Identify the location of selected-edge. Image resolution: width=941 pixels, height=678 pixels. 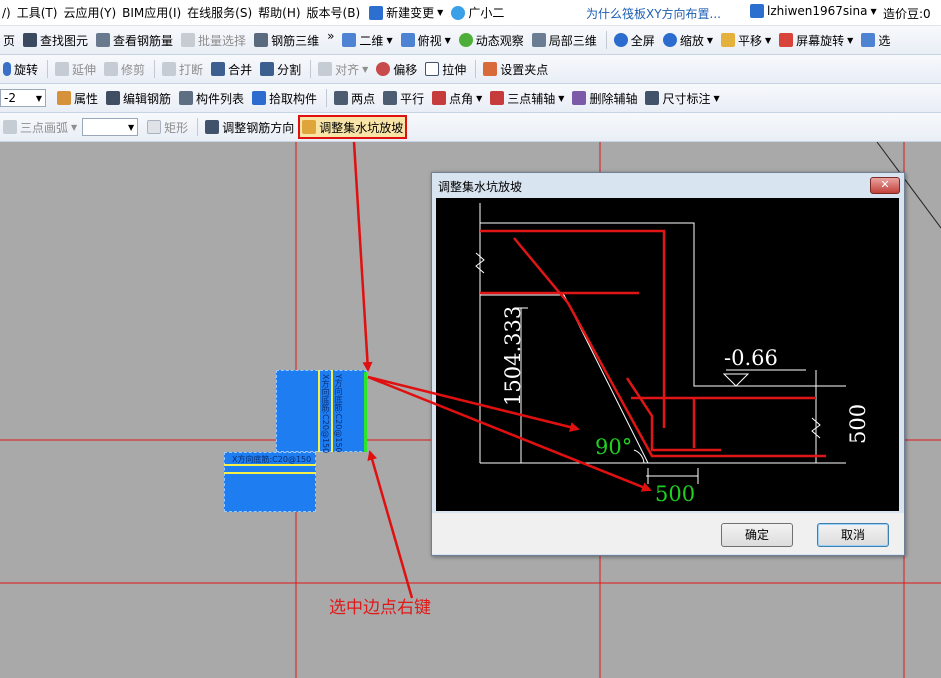
(365, 412).